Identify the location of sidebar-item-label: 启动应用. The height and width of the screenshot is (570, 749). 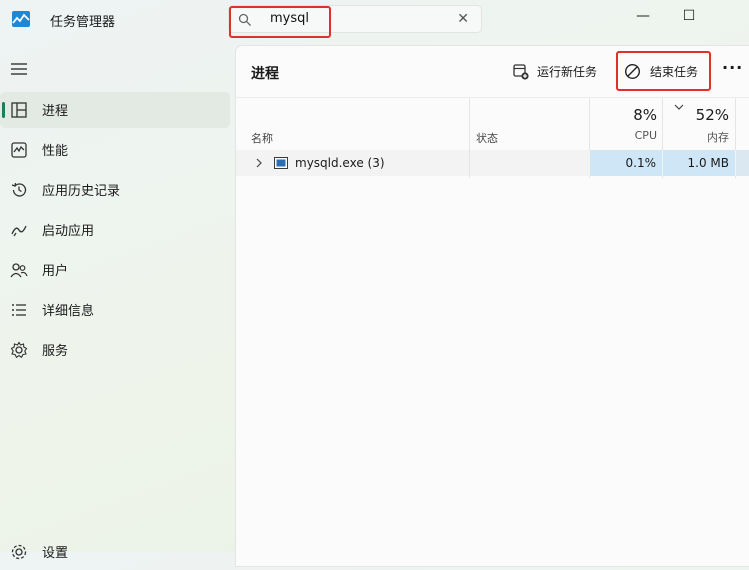
(68, 231).